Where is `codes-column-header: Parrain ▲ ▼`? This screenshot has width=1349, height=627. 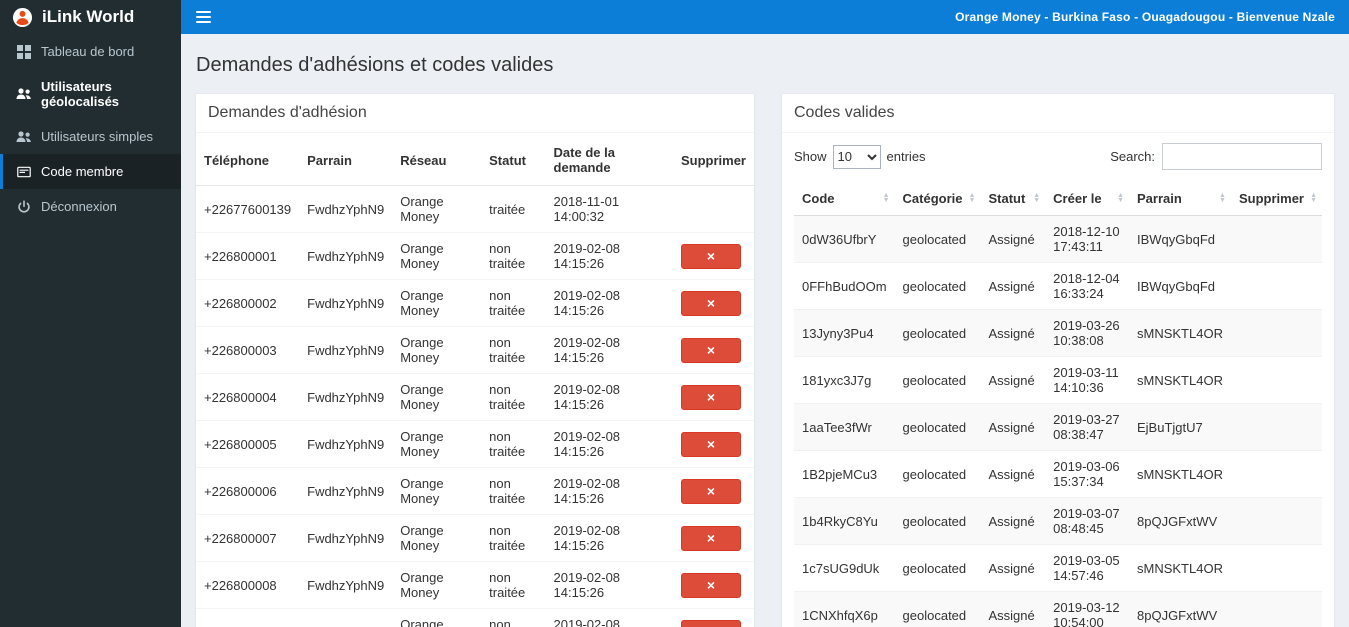
codes-column-header: Parrain ▲ ▼ is located at coordinates (1180, 199).